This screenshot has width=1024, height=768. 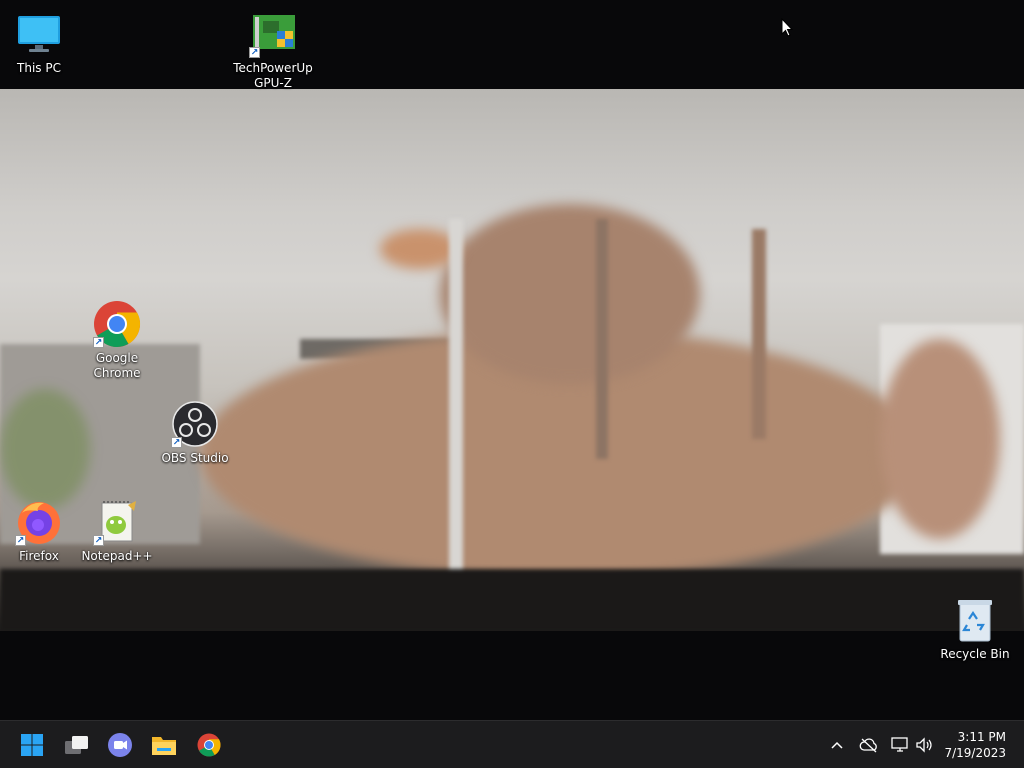 I want to click on recycle-bin-icon-shortcut: Recycle Bin, so click(x=975, y=629).